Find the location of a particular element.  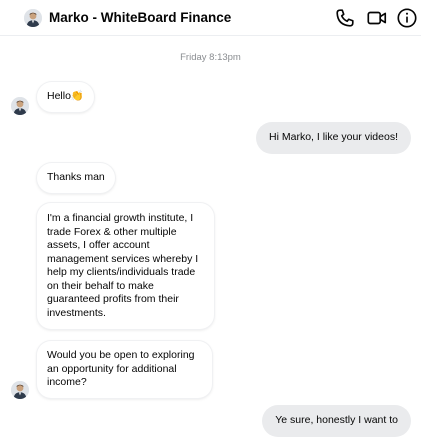

message-timestamp: Friday 8:13pm is located at coordinates (210, 57).